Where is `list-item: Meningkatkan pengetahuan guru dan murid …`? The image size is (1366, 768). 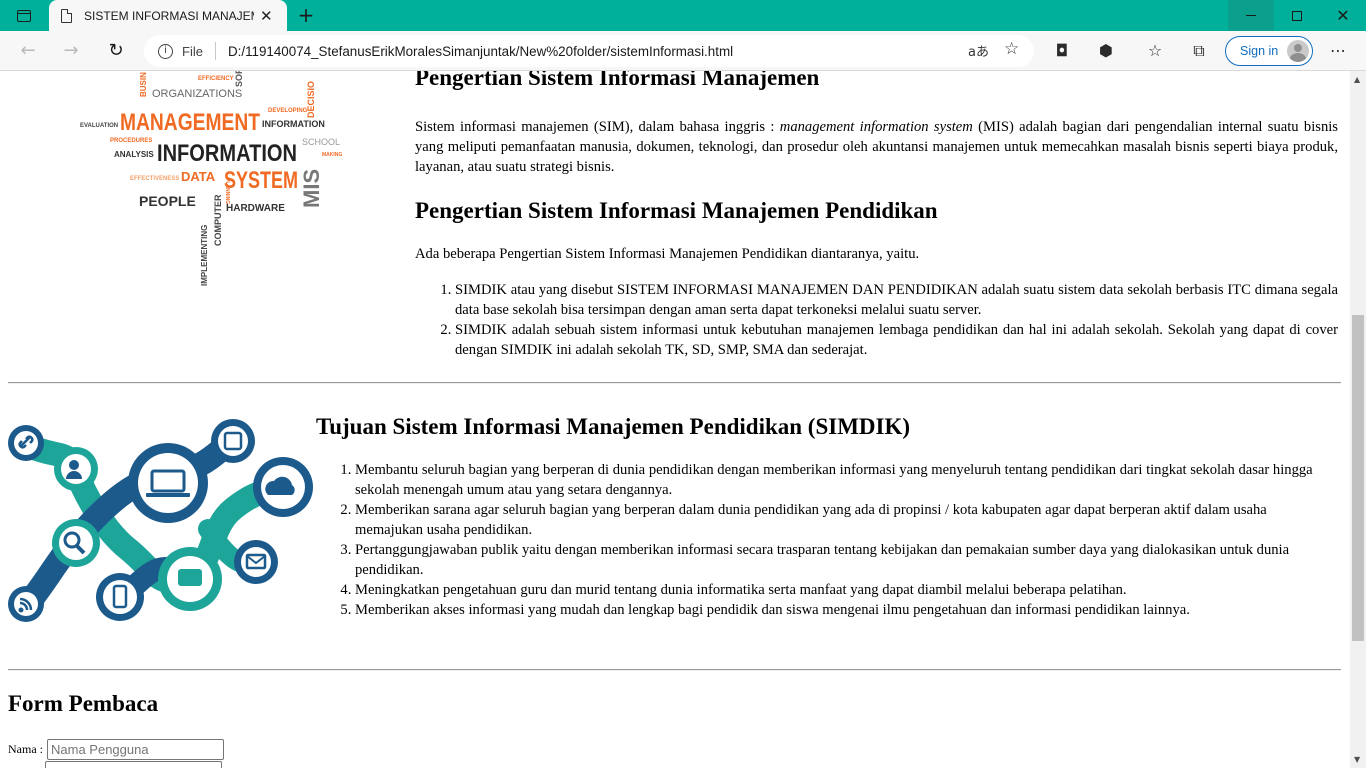 list-item: Meningkatkan pengetahuan guru dan murid … is located at coordinates (845, 590).